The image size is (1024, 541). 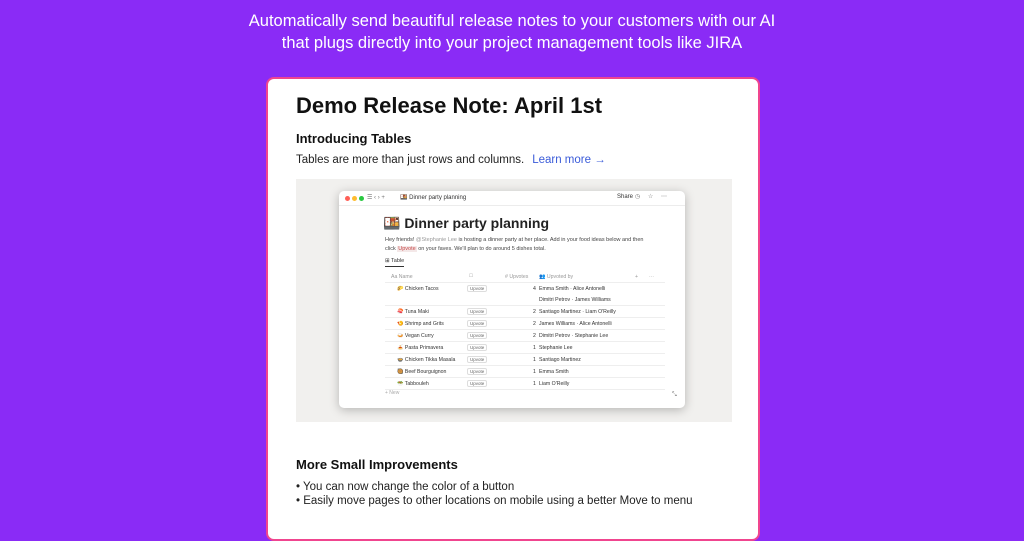 What do you see at coordinates (625, 197) in the screenshot?
I see `share-button: Share` at bounding box center [625, 197].